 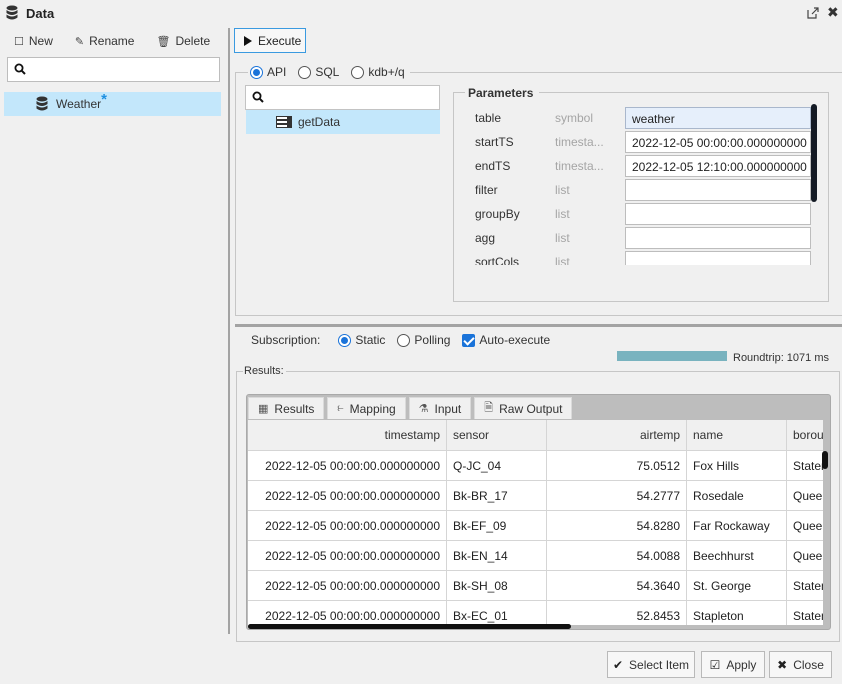 I want to click on param-row-table: table symbol weather, so click(x=636, y=117).